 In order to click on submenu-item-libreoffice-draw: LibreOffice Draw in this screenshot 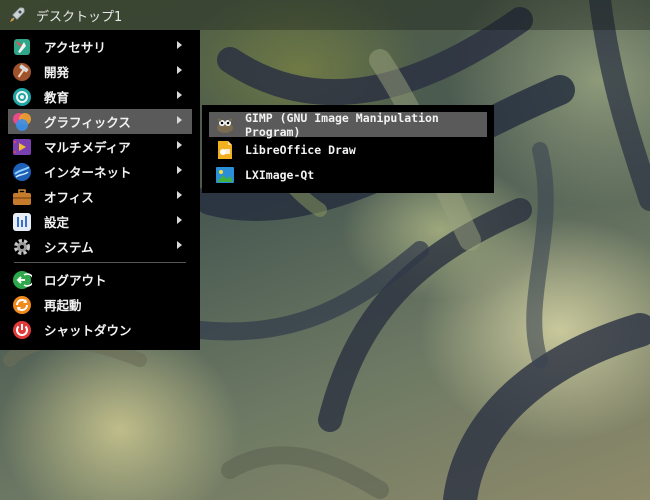, I will do `click(348, 149)`.